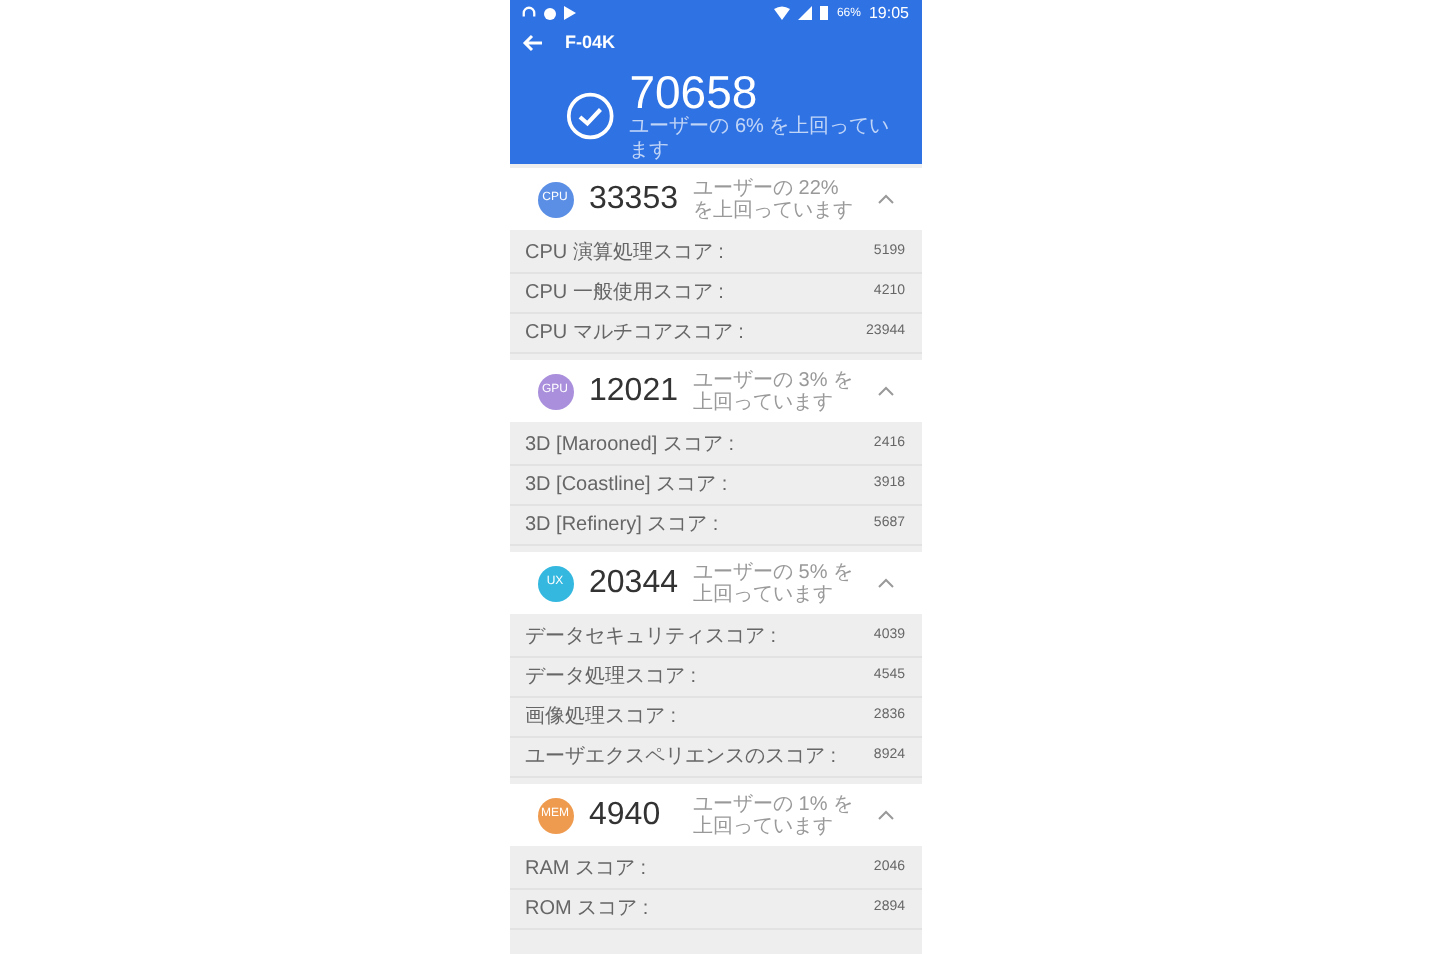  I want to click on dot-icon, so click(549, 13).